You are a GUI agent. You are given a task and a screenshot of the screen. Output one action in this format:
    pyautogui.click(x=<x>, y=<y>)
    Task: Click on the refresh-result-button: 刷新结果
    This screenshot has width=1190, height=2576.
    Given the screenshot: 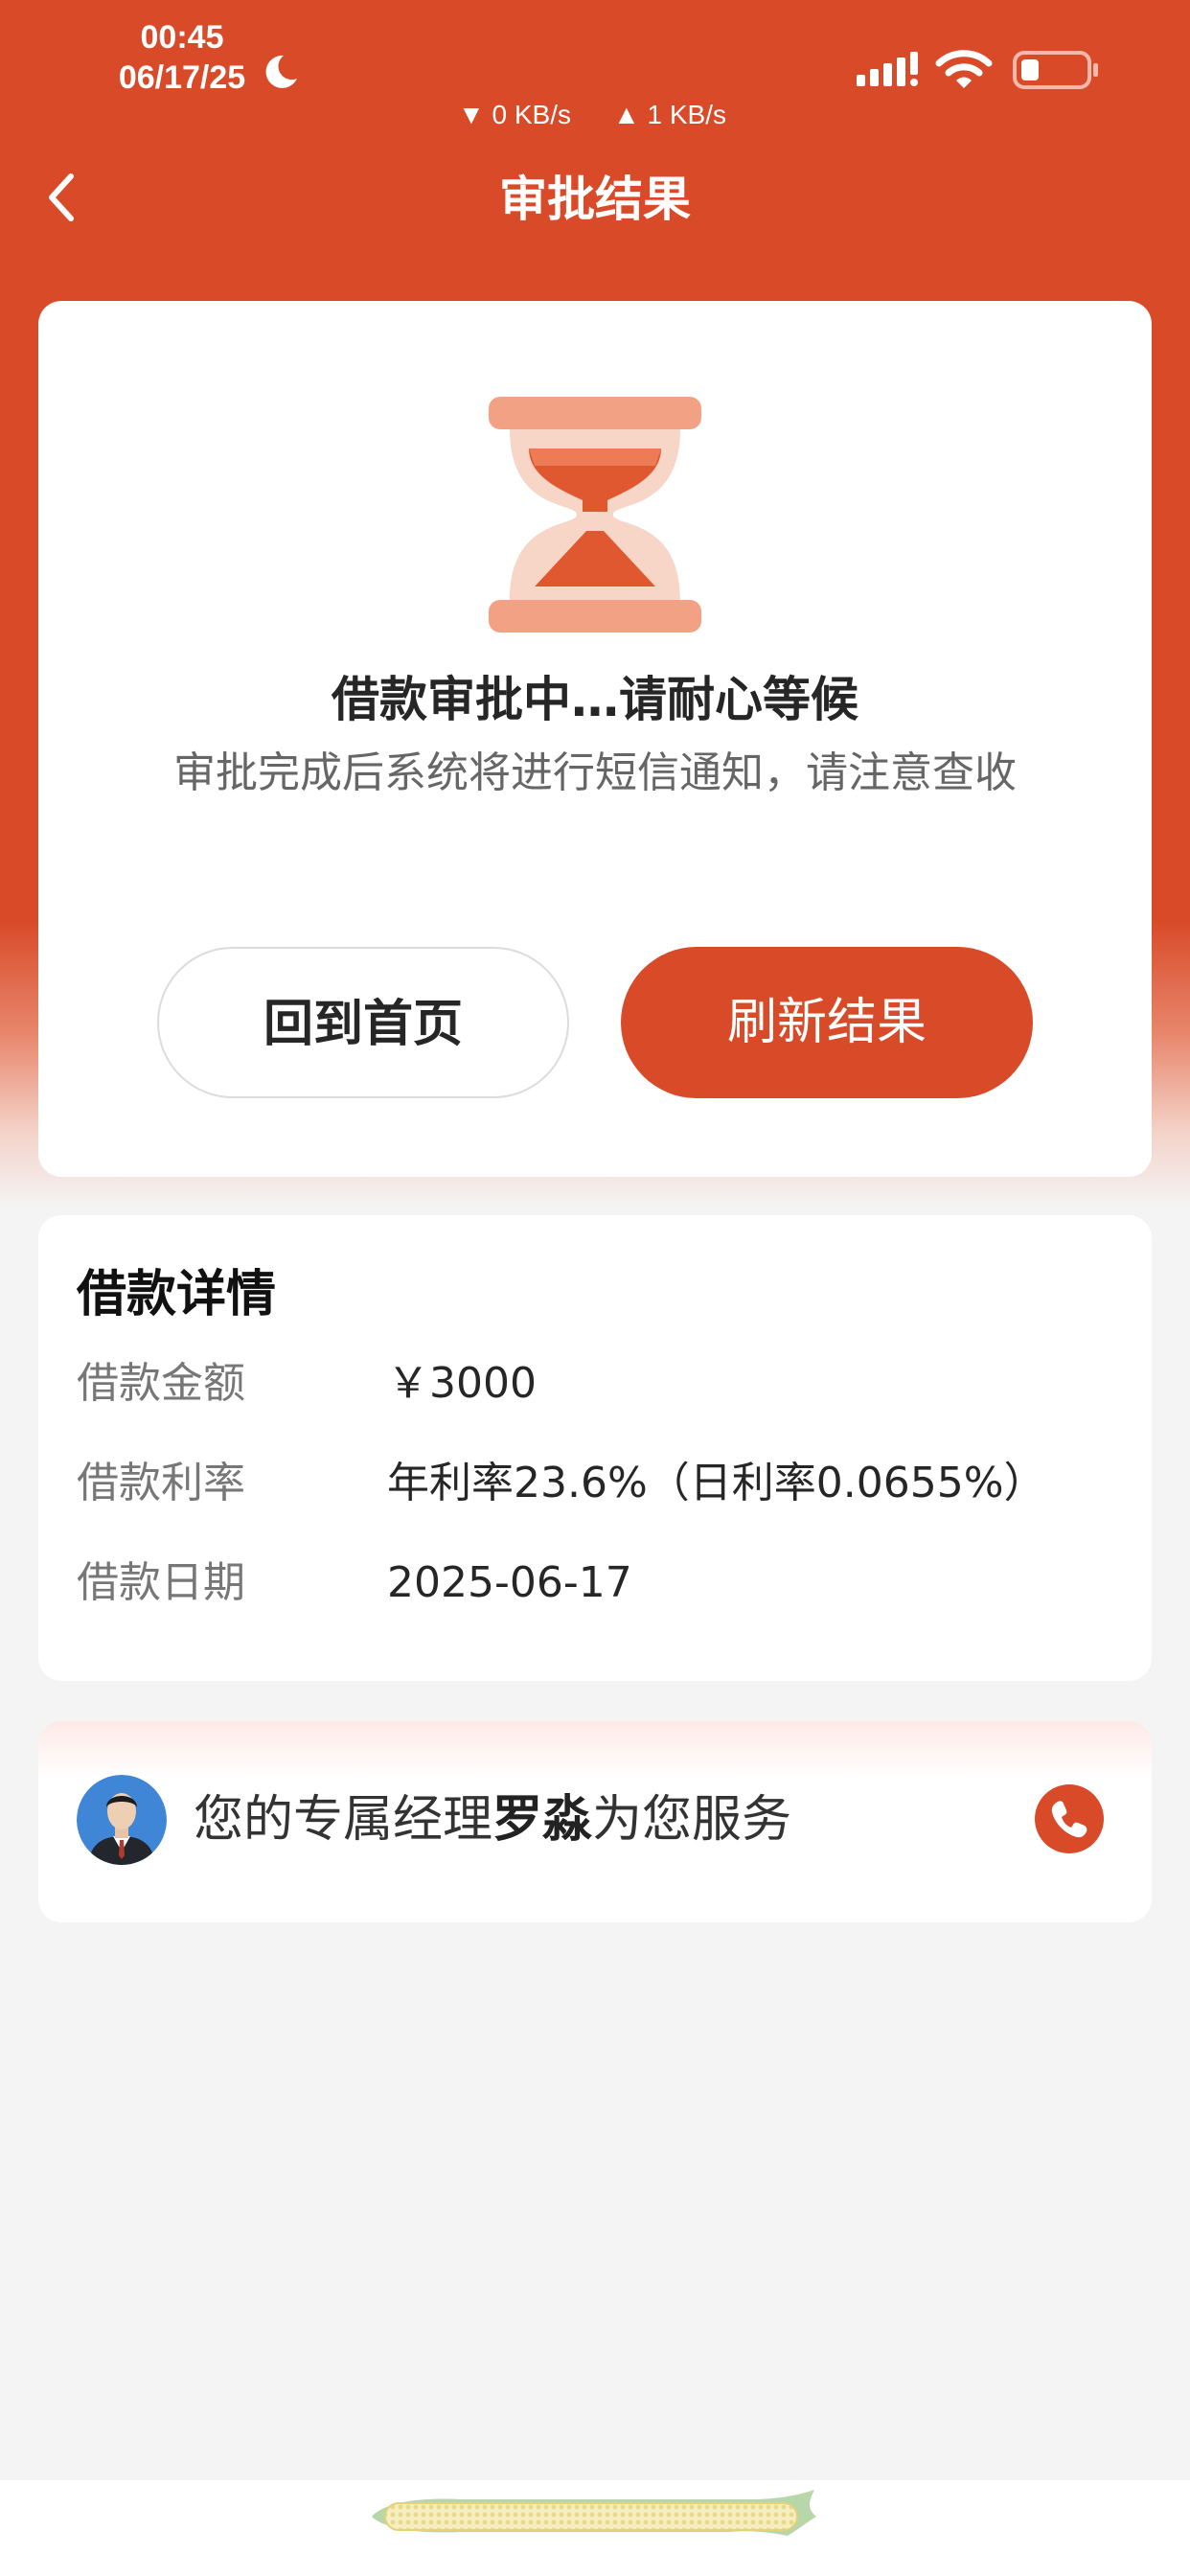 What is the action you would take?
    pyautogui.click(x=827, y=1023)
    